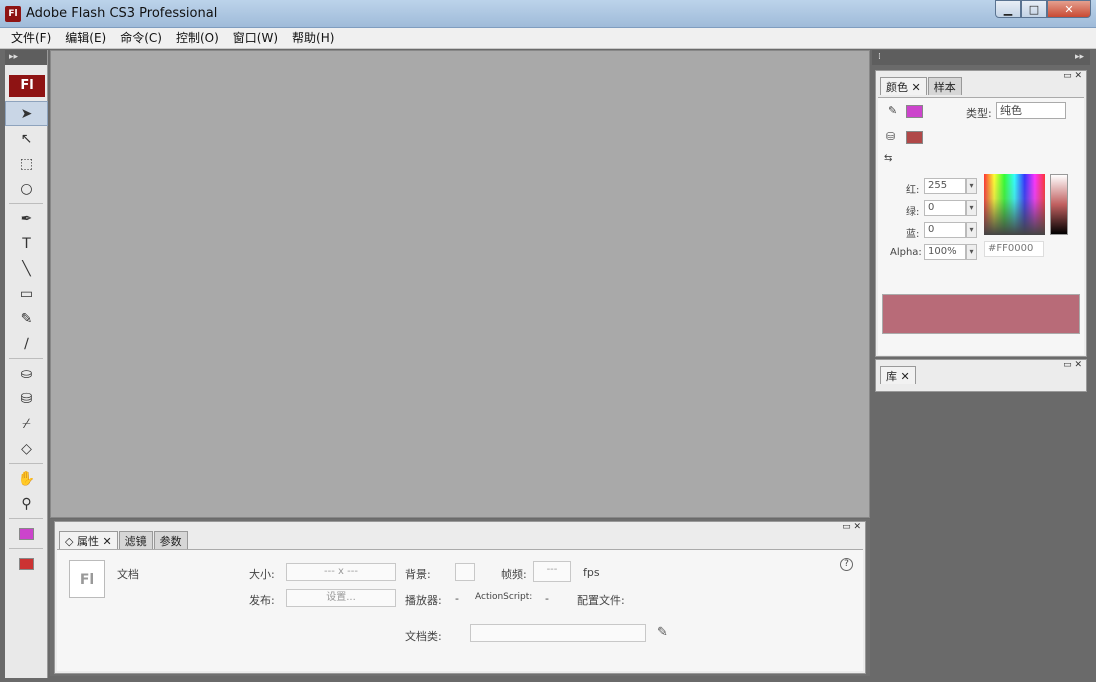 The height and width of the screenshot is (682, 1096). I want to click on edit-pencil-icon: ✎, so click(662, 632).